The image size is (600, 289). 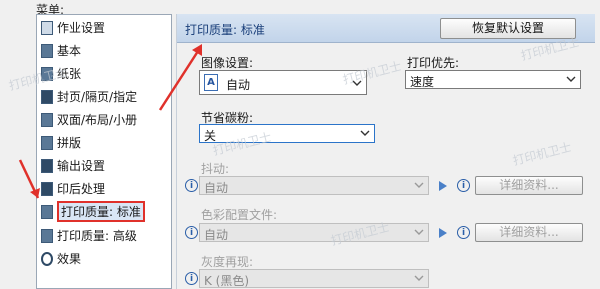 I want to click on sidebar-item-label: 打印质量: 高级, so click(x=97, y=236).